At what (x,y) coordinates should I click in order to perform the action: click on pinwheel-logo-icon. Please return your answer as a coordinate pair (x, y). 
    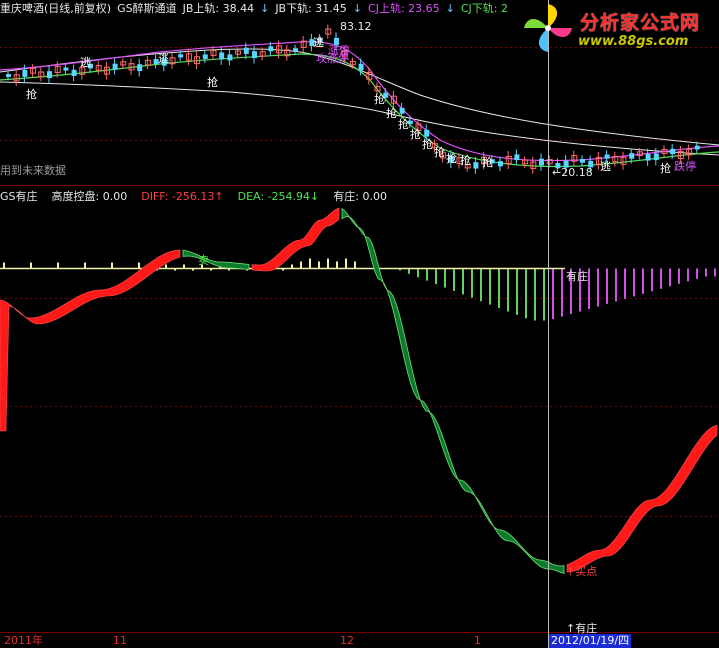
    Looking at the image, I should click on (548, 28).